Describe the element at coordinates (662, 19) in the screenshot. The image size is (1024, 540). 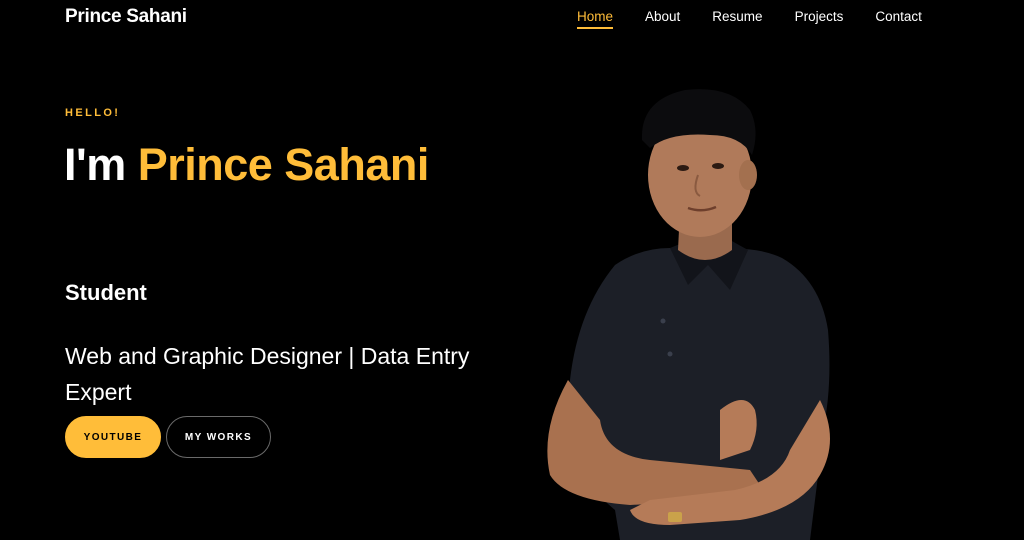
I see `nav-item-about: About` at that location.